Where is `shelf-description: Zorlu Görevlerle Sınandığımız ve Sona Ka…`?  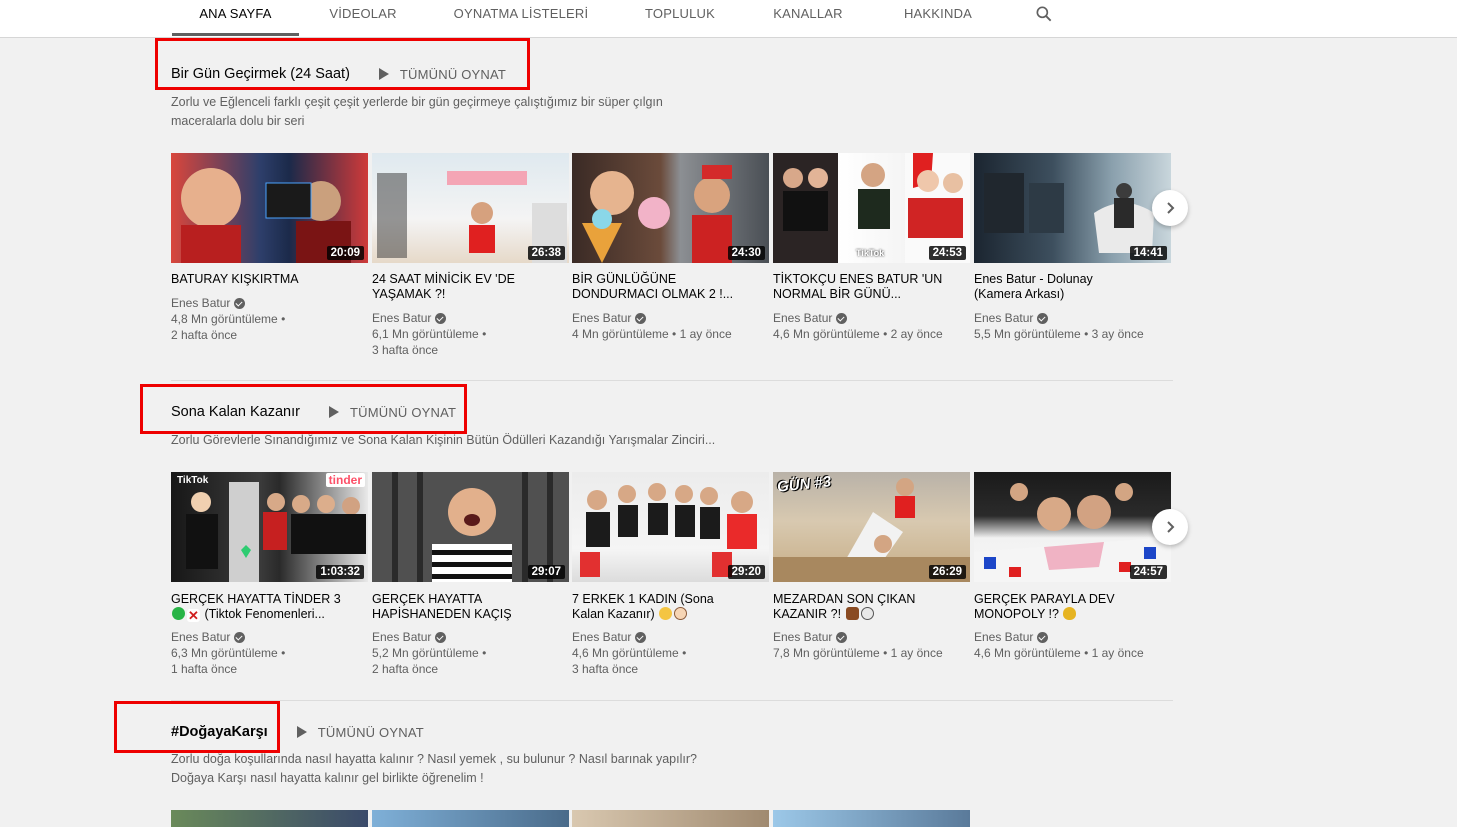 shelf-description: Zorlu Görevlerle Sınandığımız ve Sona Ka… is located at coordinates (471, 440).